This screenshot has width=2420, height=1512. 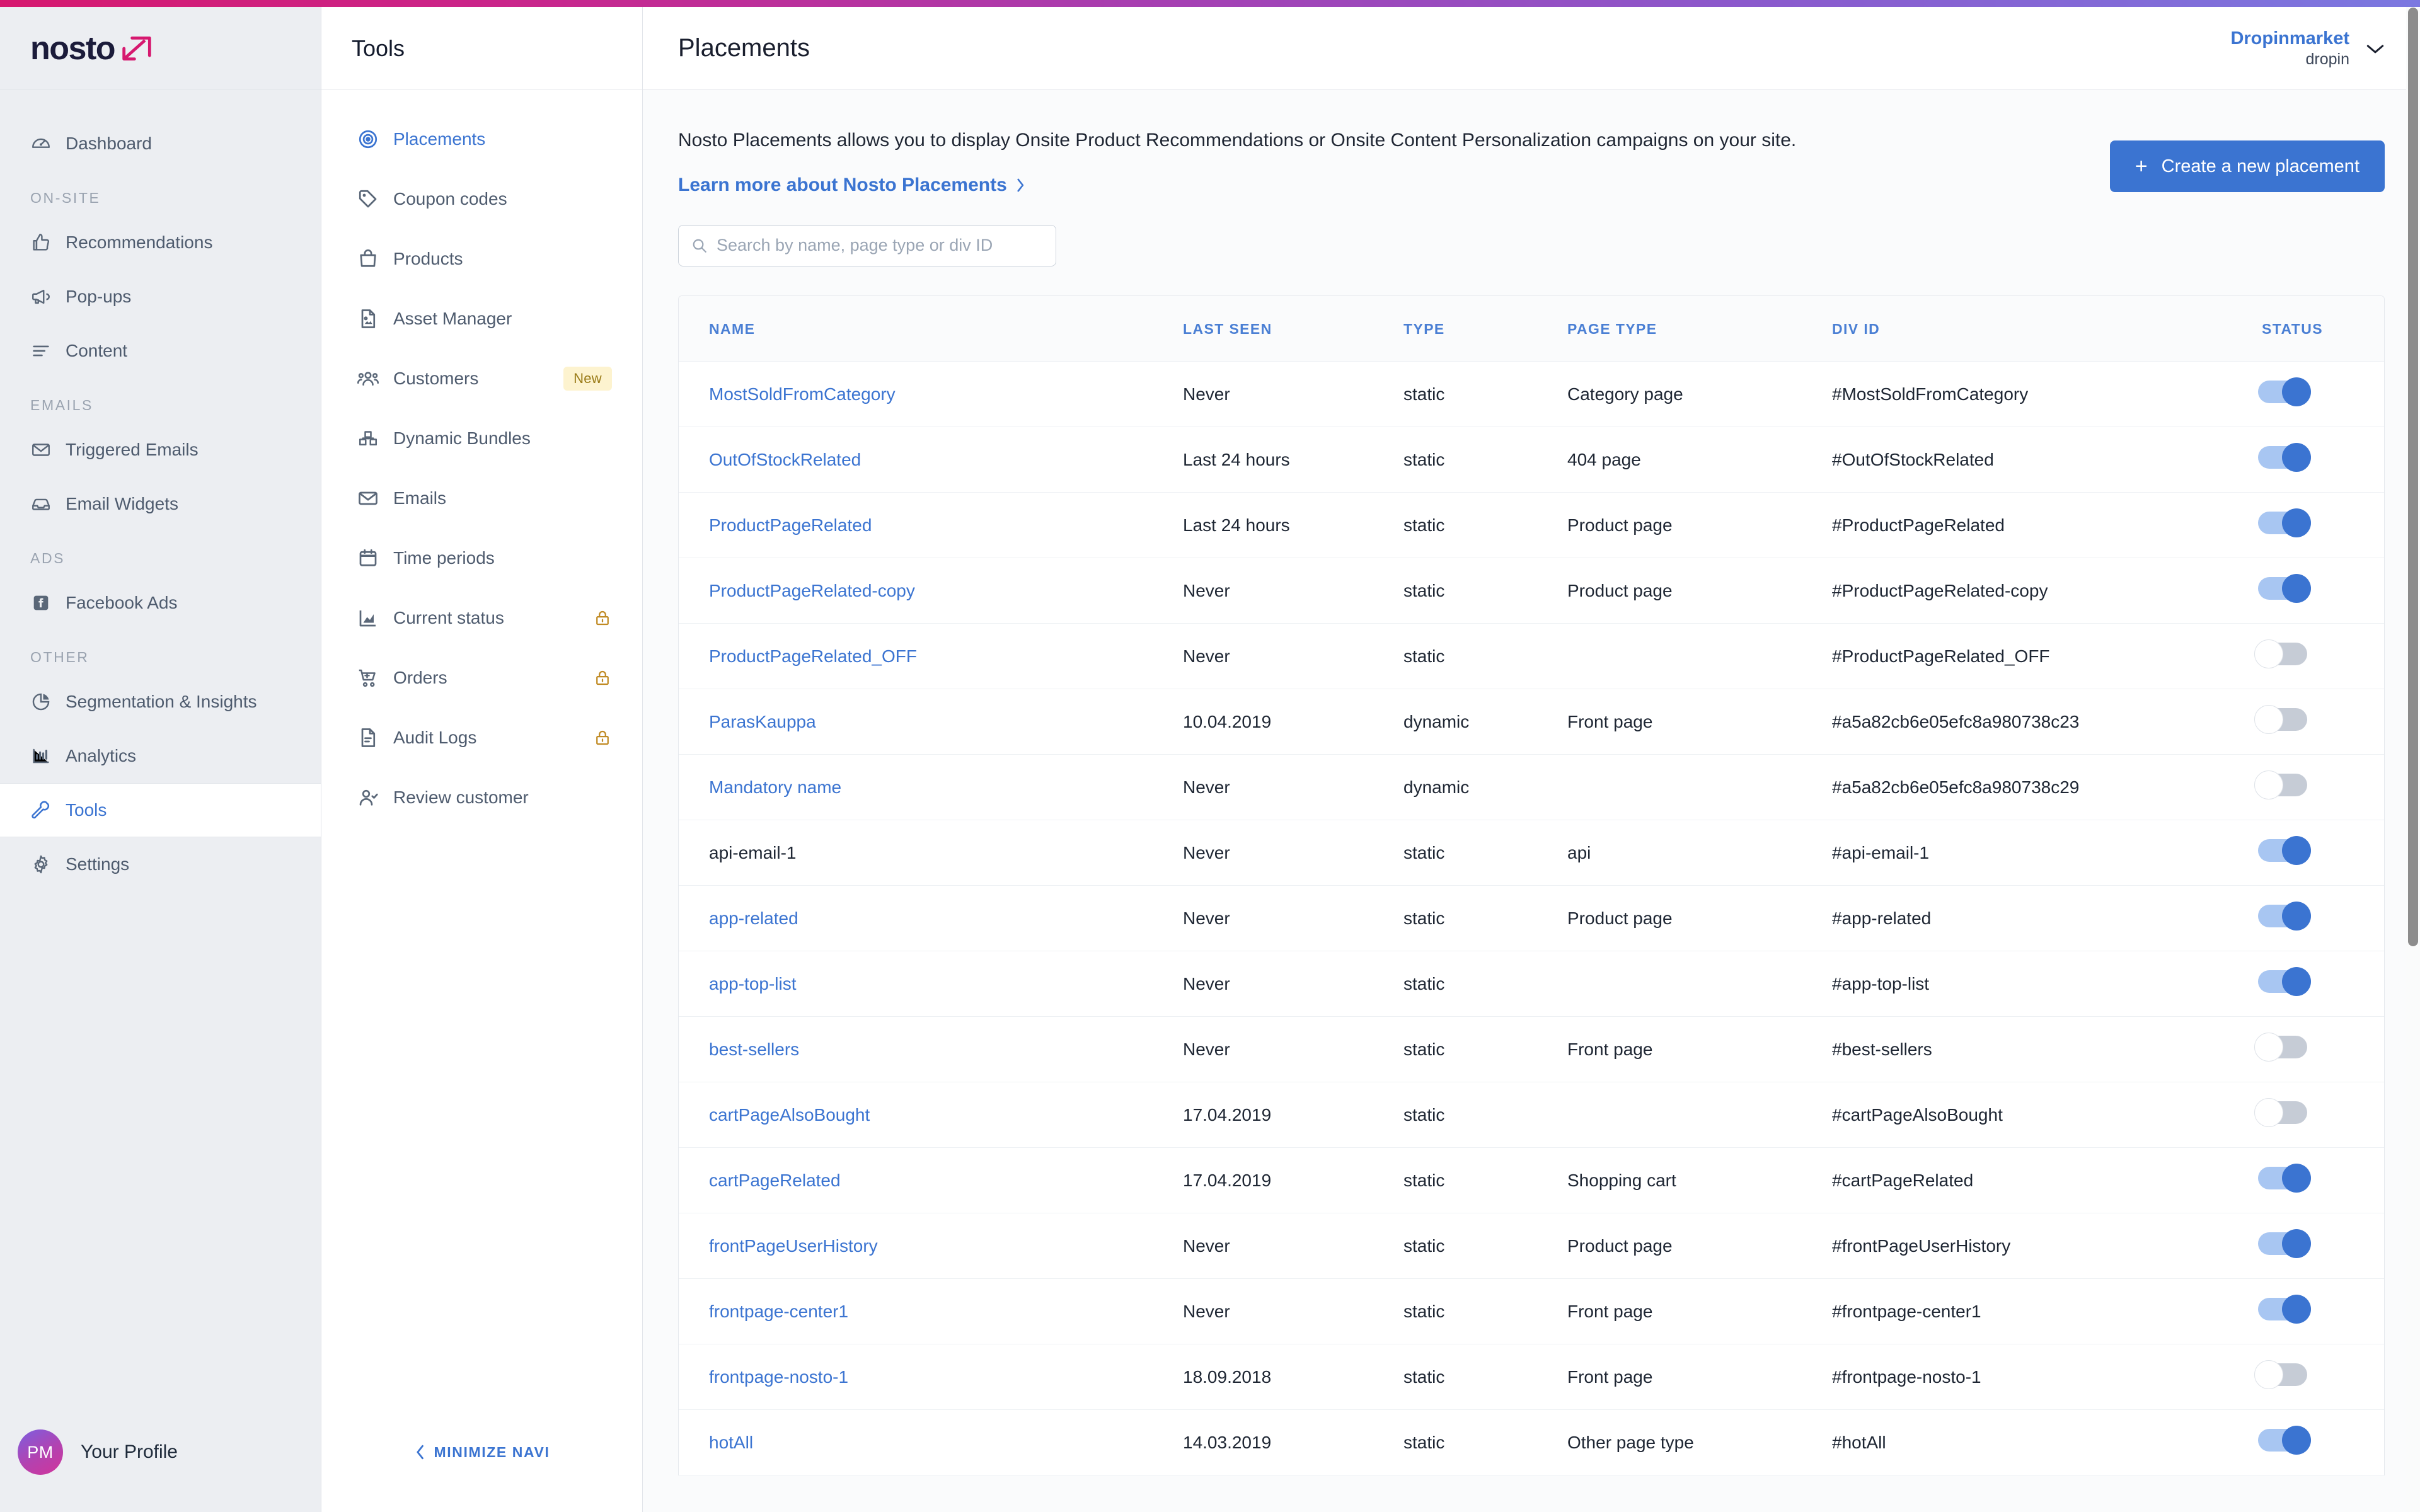 I want to click on logo: nosto, so click(x=161, y=48).